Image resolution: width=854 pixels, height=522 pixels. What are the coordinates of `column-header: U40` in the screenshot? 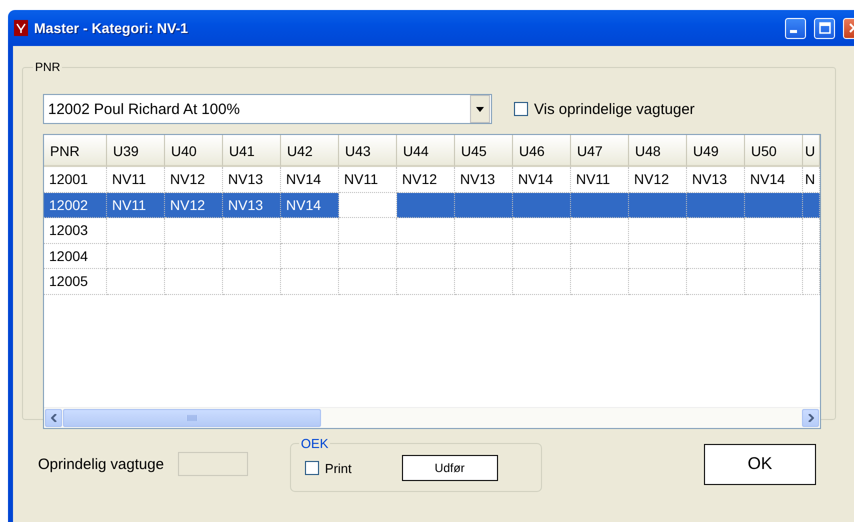 It's located at (194, 151).